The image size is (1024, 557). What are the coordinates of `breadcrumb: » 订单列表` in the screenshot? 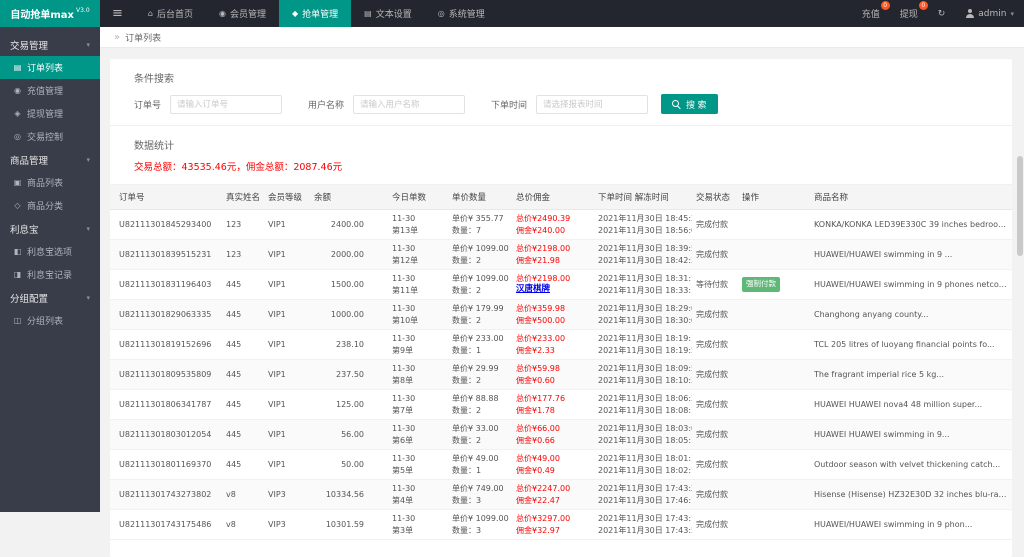 It's located at (562, 37).